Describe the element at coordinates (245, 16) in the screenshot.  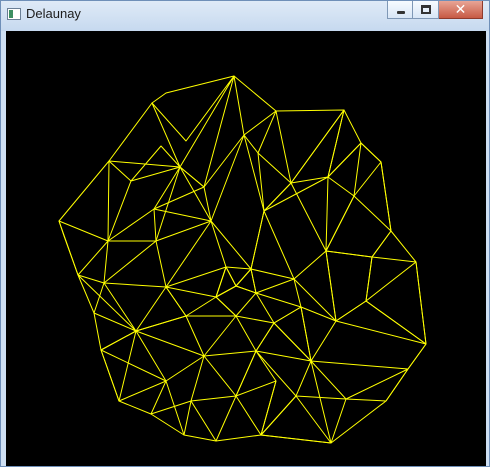
I see `title-bar: Delaunay ✕` at that location.